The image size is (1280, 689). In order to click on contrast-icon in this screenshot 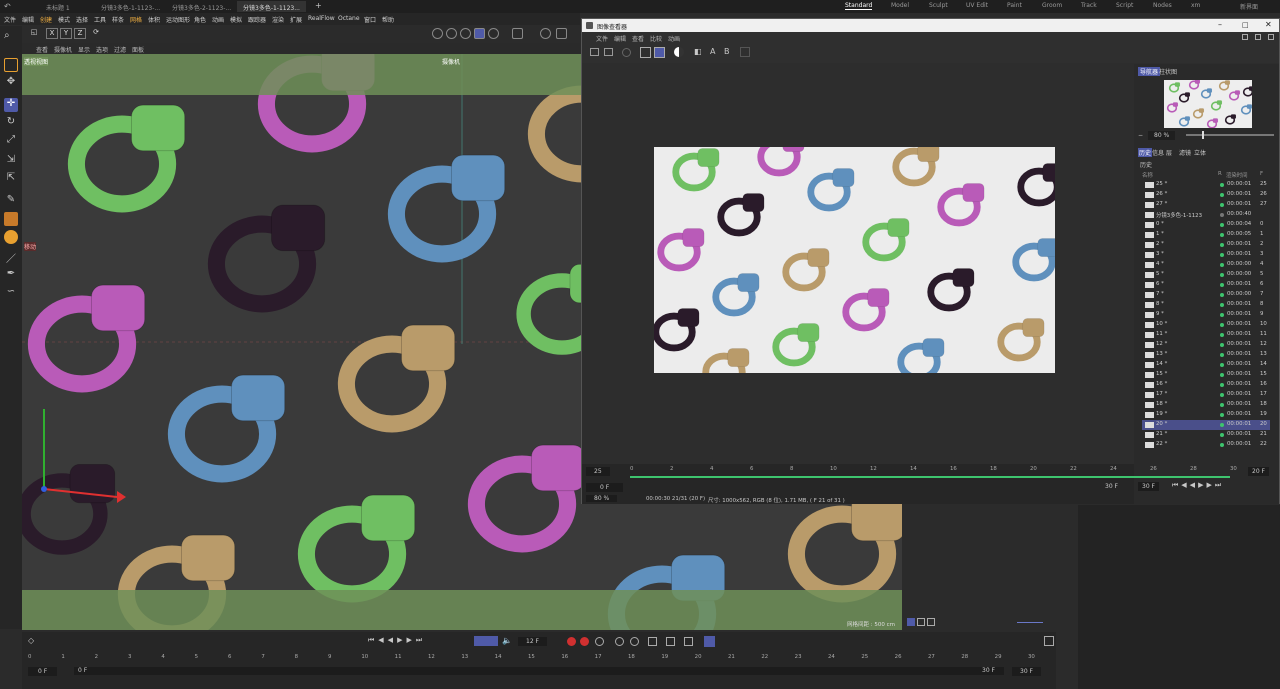, I will do `click(679, 52)`.